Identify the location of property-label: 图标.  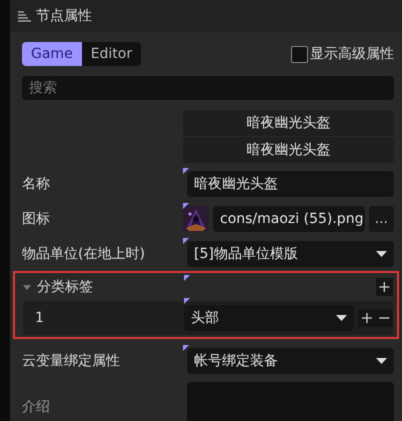
(36, 219).